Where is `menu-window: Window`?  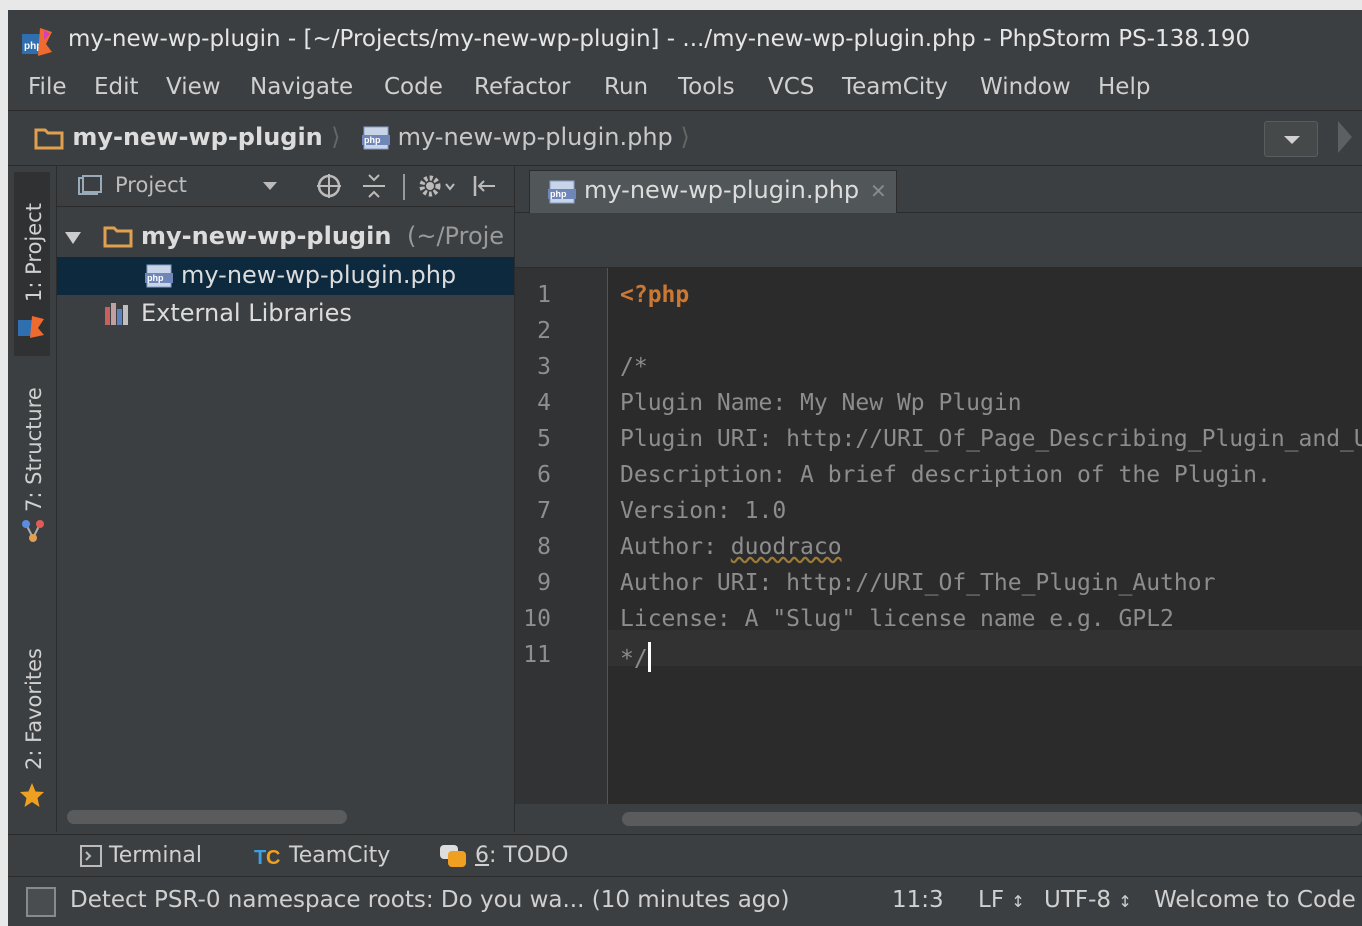
menu-window: Window is located at coordinates (1025, 87).